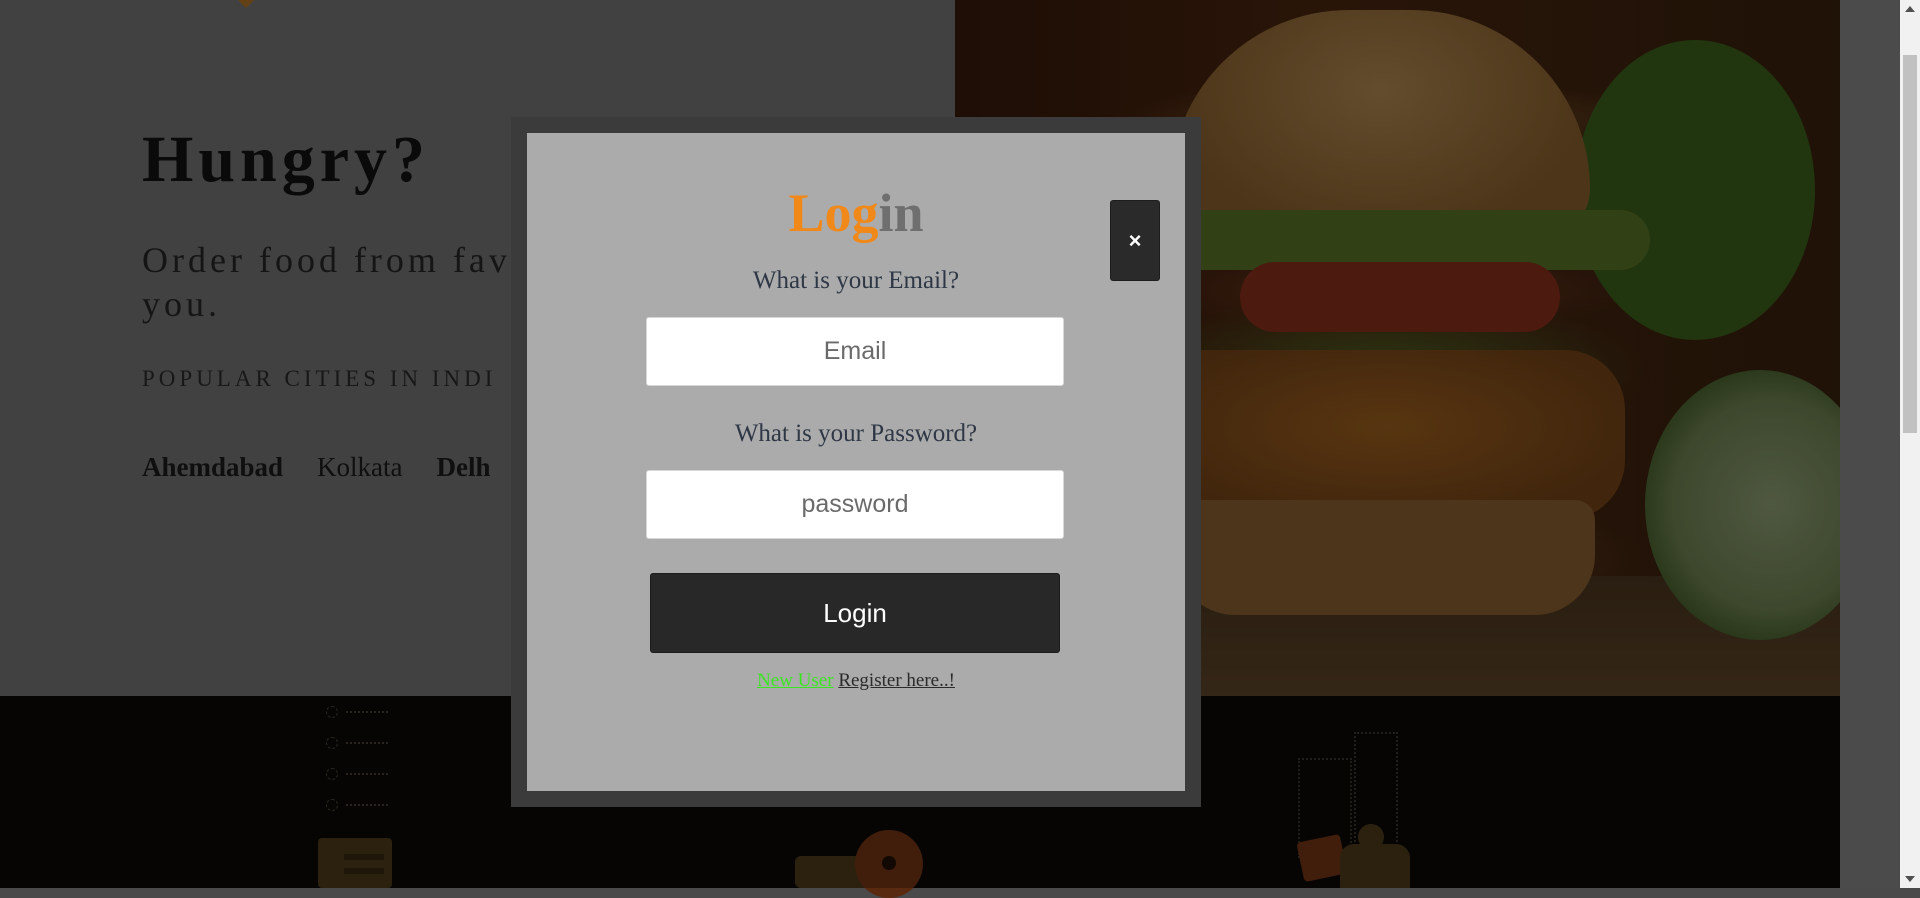 This screenshot has width=1920, height=898. I want to click on login-button: Login, so click(855, 613).